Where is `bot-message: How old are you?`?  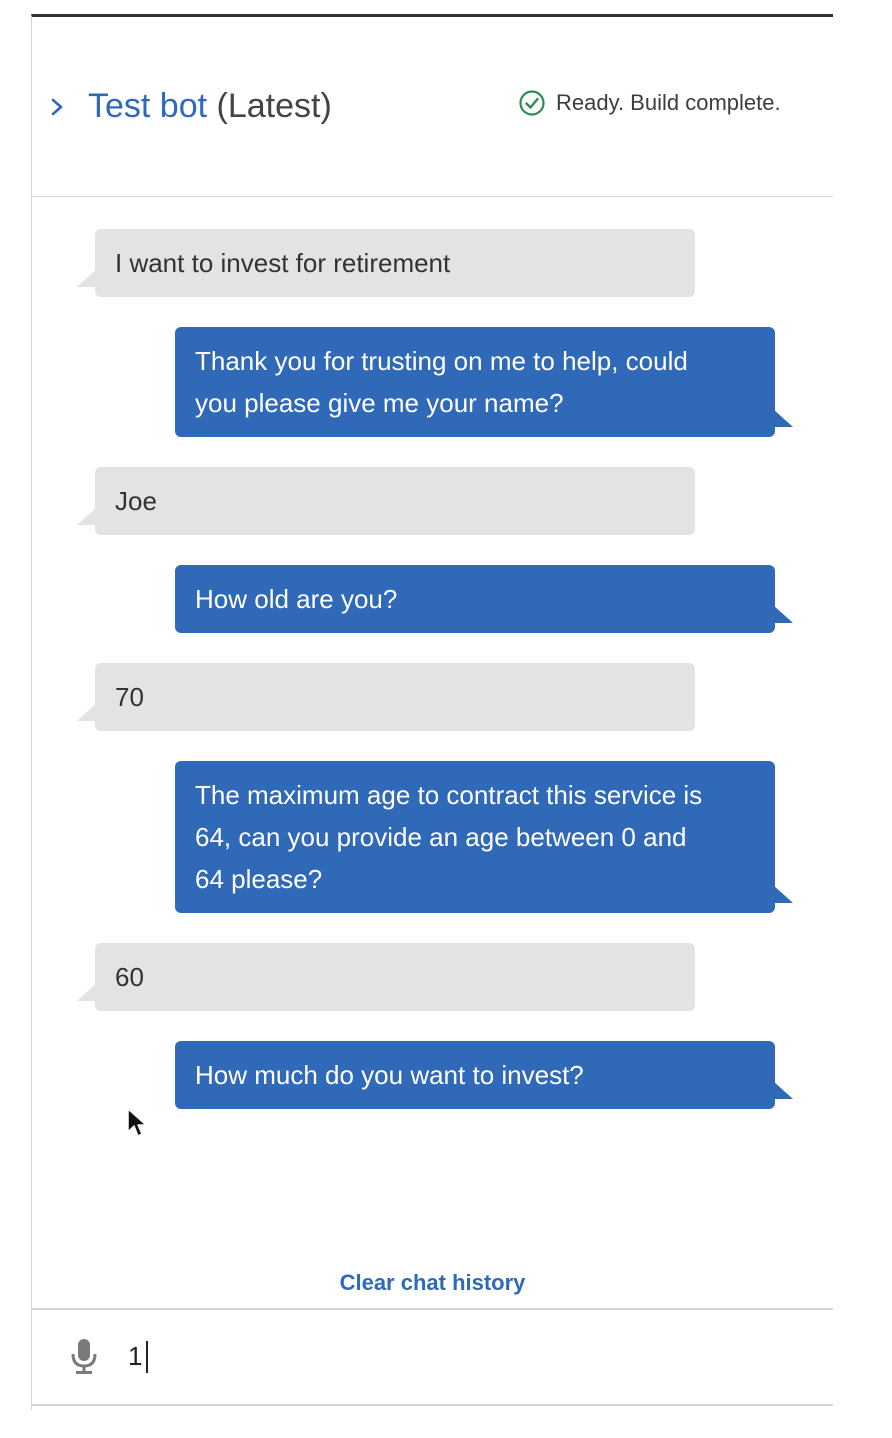 bot-message: How old are you? is located at coordinates (484, 599).